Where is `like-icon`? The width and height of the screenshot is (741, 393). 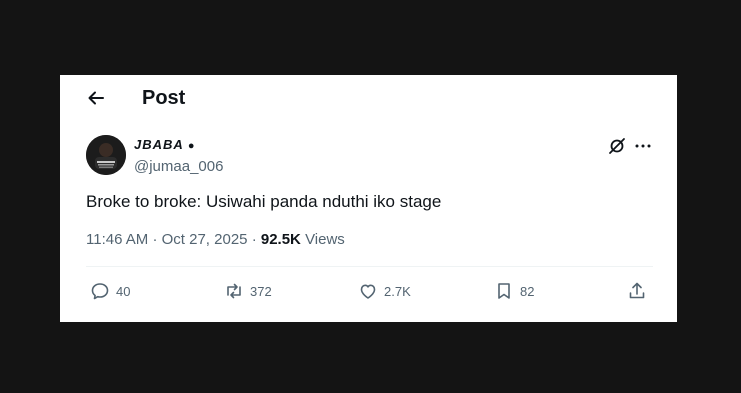 like-icon is located at coordinates (368, 291).